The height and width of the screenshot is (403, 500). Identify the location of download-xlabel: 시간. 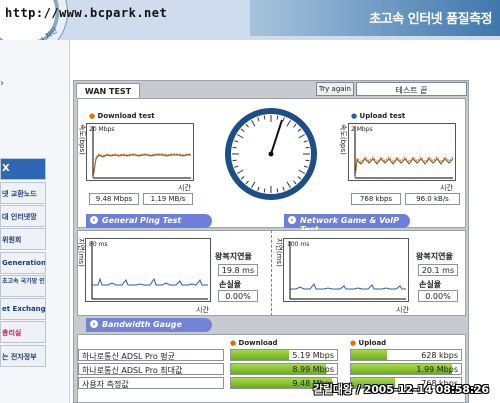
(184, 188).